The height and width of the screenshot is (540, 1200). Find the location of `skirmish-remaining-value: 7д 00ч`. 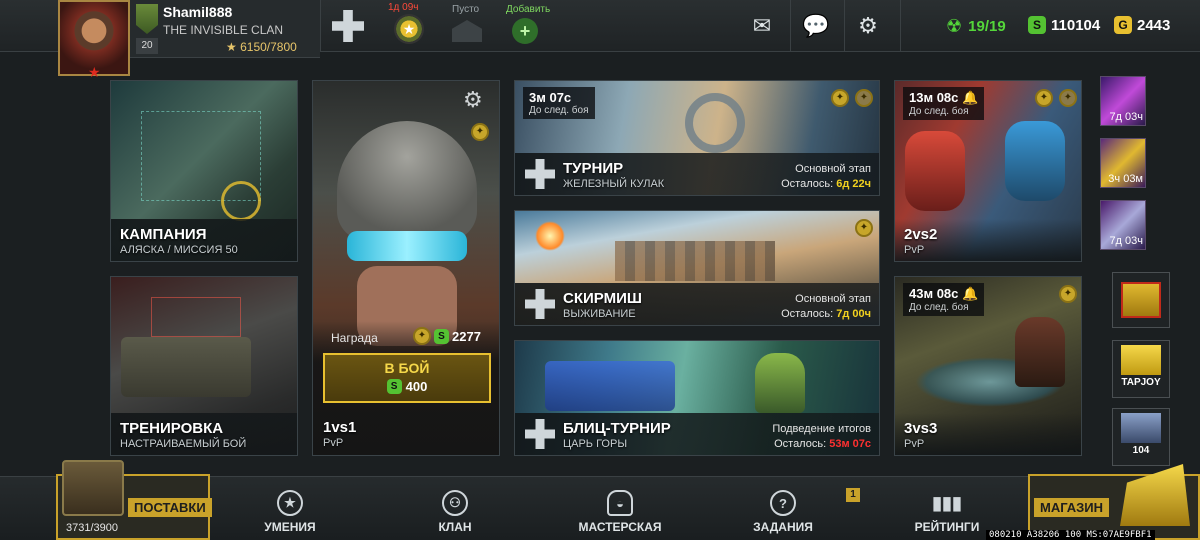

skirmish-remaining-value: 7д 00ч is located at coordinates (853, 314).